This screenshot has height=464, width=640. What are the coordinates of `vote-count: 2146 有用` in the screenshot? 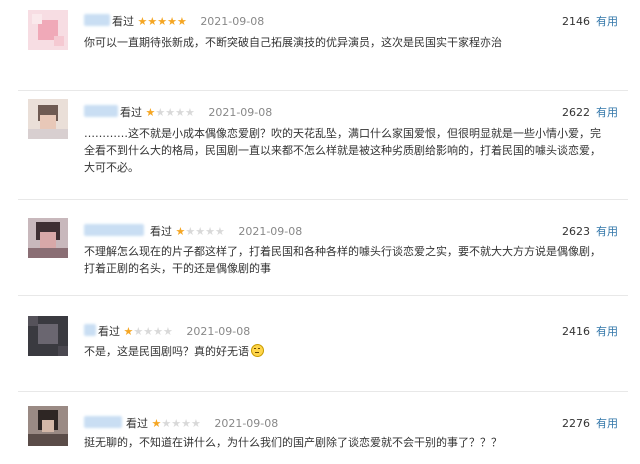 It's located at (590, 21).